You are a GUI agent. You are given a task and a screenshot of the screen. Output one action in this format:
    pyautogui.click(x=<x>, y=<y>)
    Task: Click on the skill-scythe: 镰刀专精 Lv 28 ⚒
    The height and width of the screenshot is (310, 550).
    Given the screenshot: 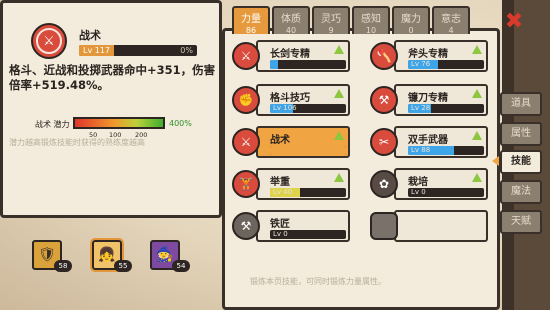 What is the action you would take?
    pyautogui.click(x=433, y=102)
    